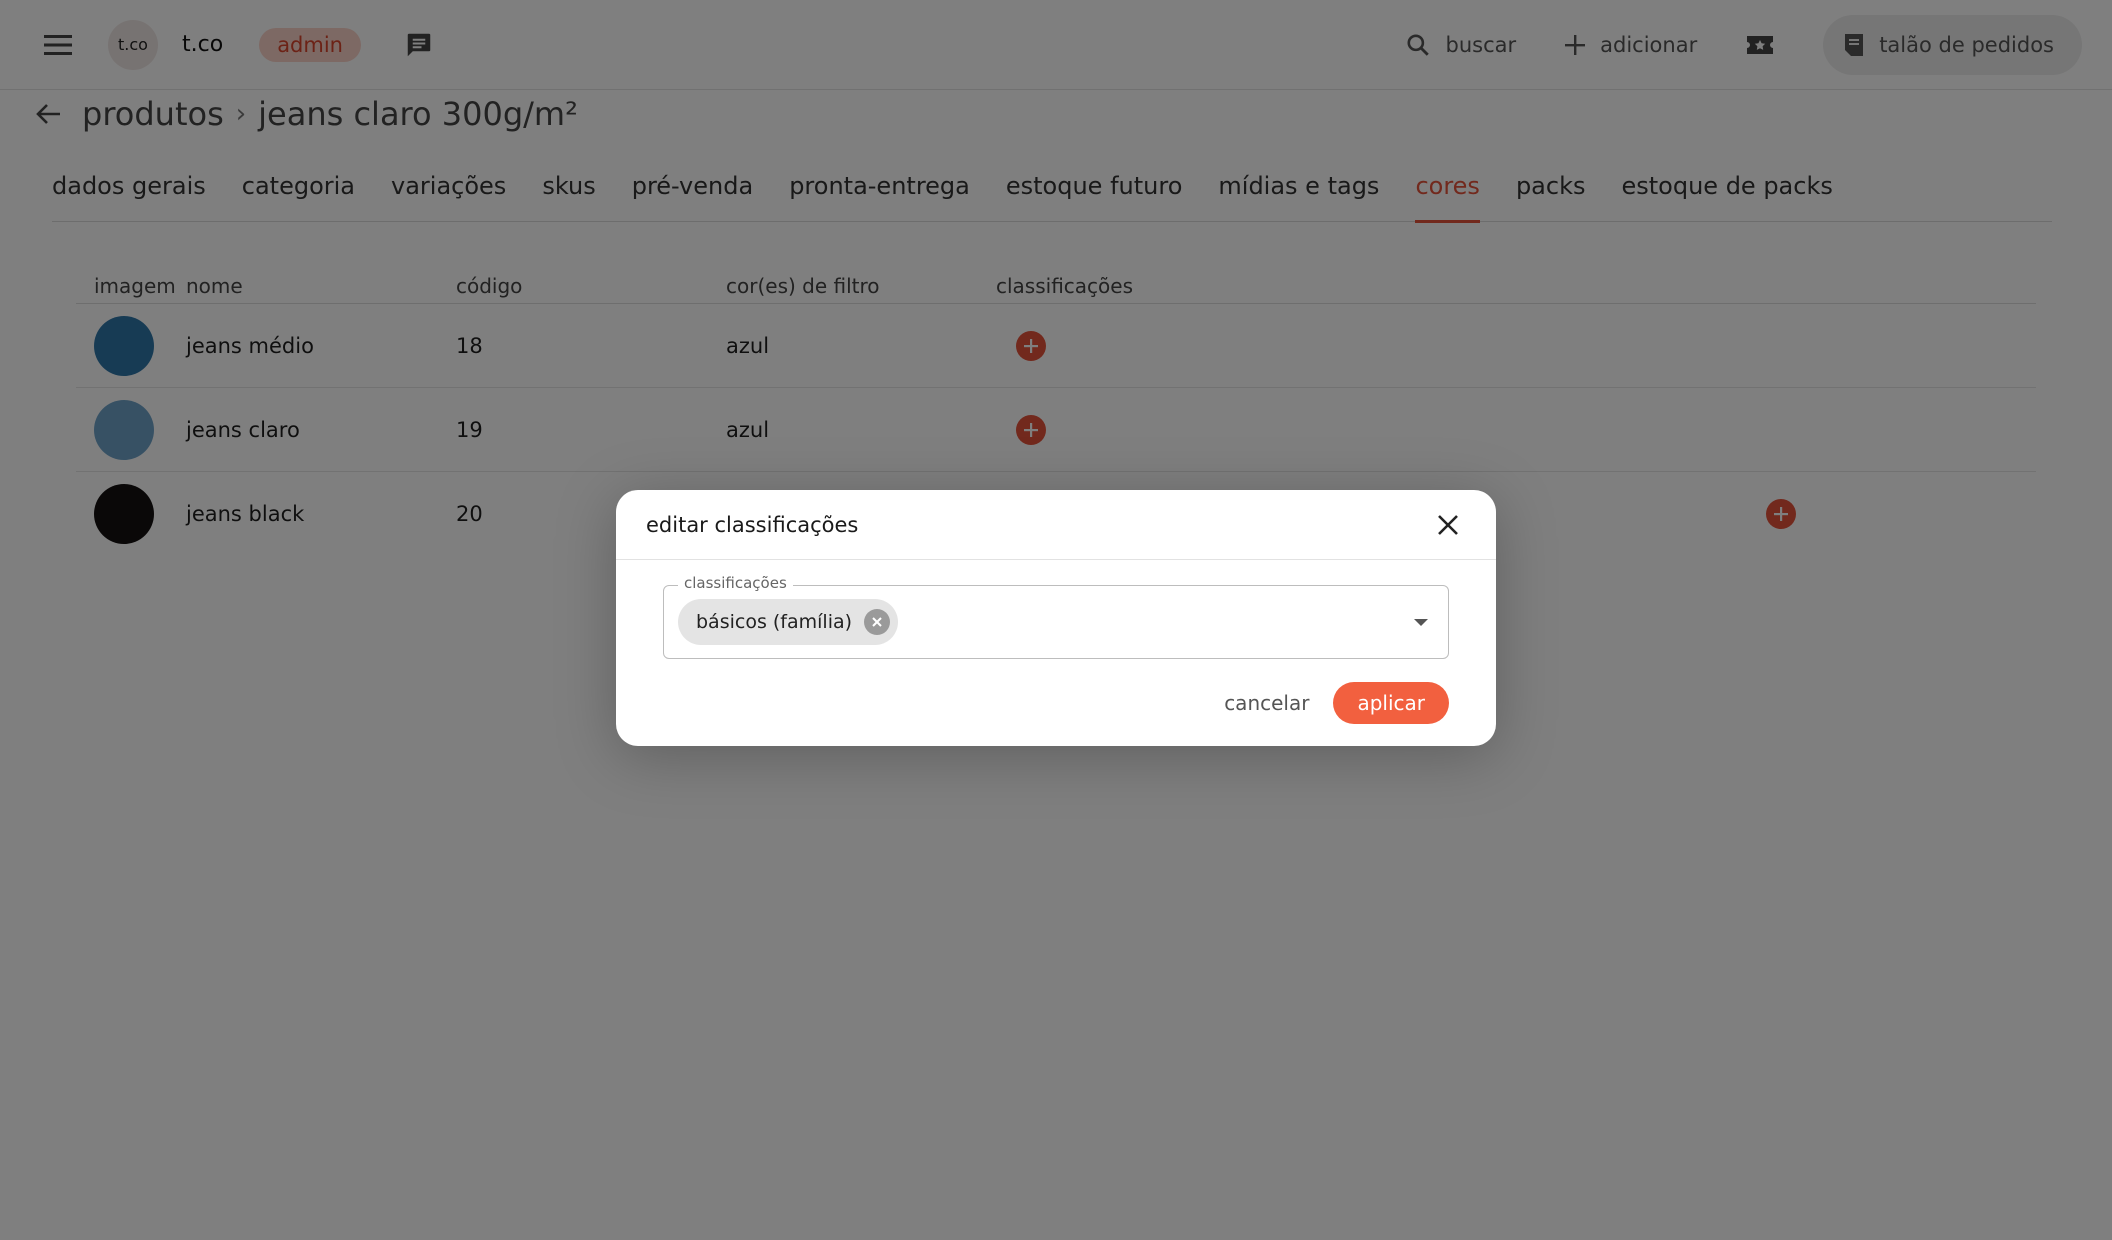  What do you see at coordinates (877, 622) in the screenshot?
I see `chip-remove-icon` at bounding box center [877, 622].